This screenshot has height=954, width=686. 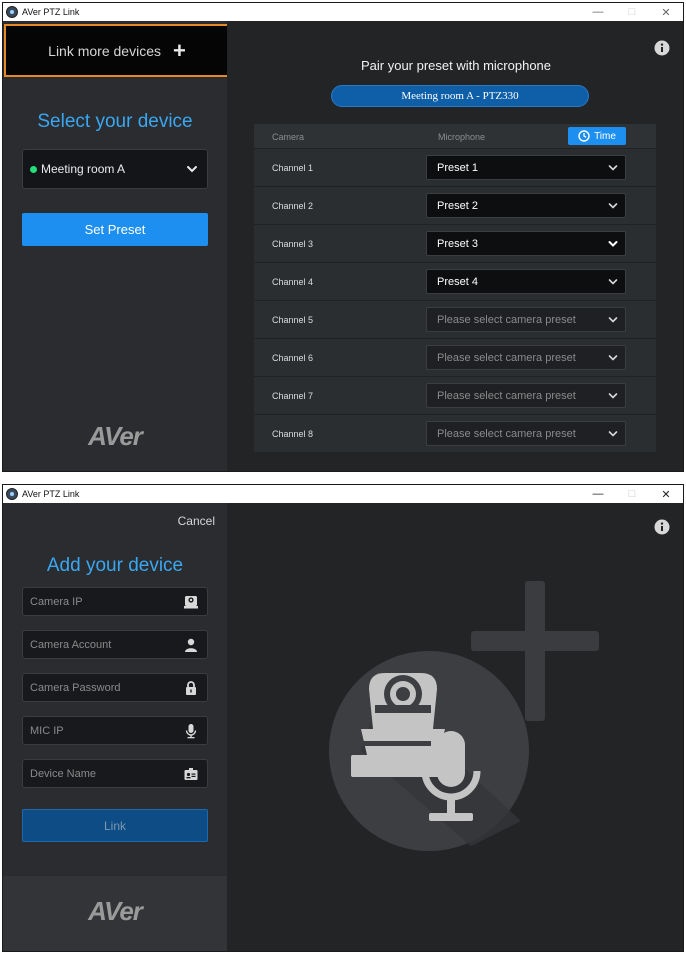 I want to click on camera-ip-field, so click(x=115, y=601).